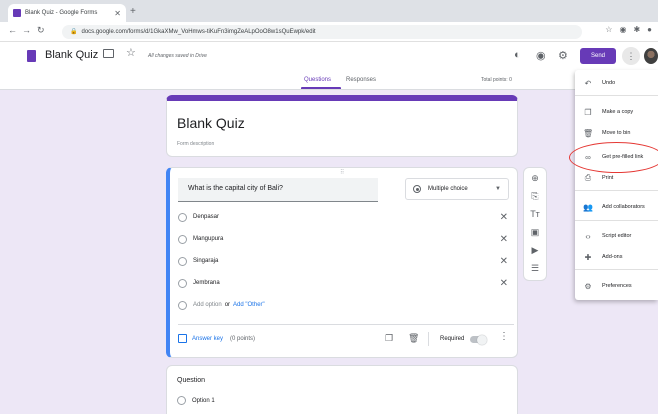  What do you see at coordinates (317, 80) in the screenshot?
I see `tab-questions: Questions` at bounding box center [317, 80].